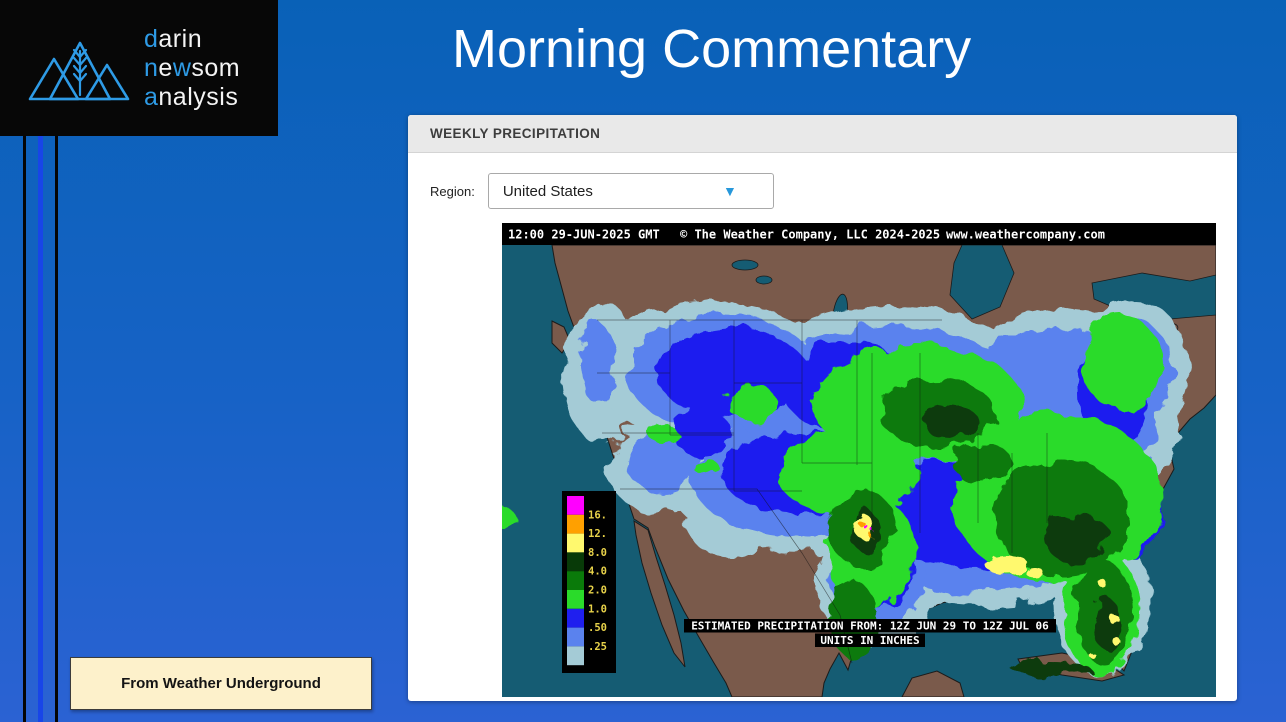 This screenshot has width=1286, height=722. I want to click on legend-label: 1.0, so click(597, 609).